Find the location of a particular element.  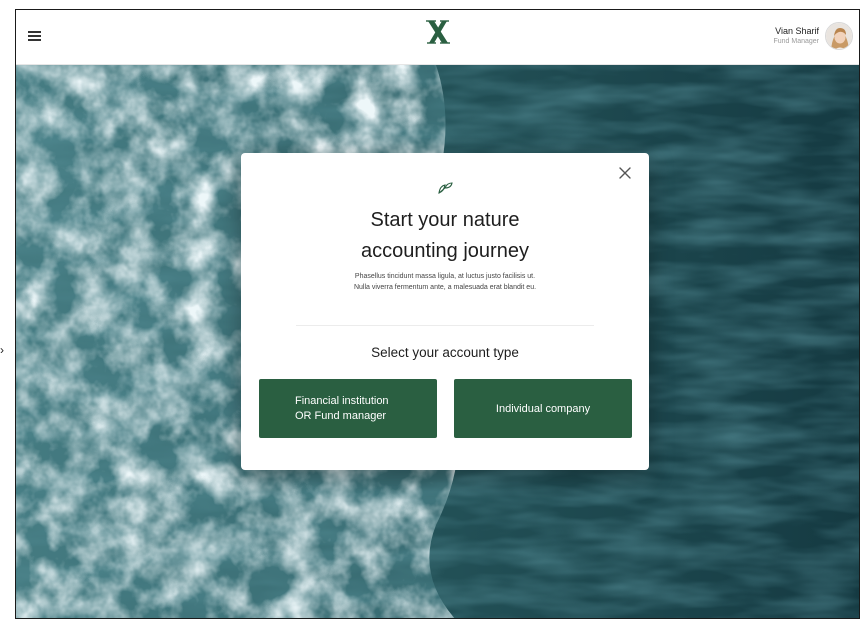

select-account-type-heading: Select your account type is located at coordinates (445, 352).